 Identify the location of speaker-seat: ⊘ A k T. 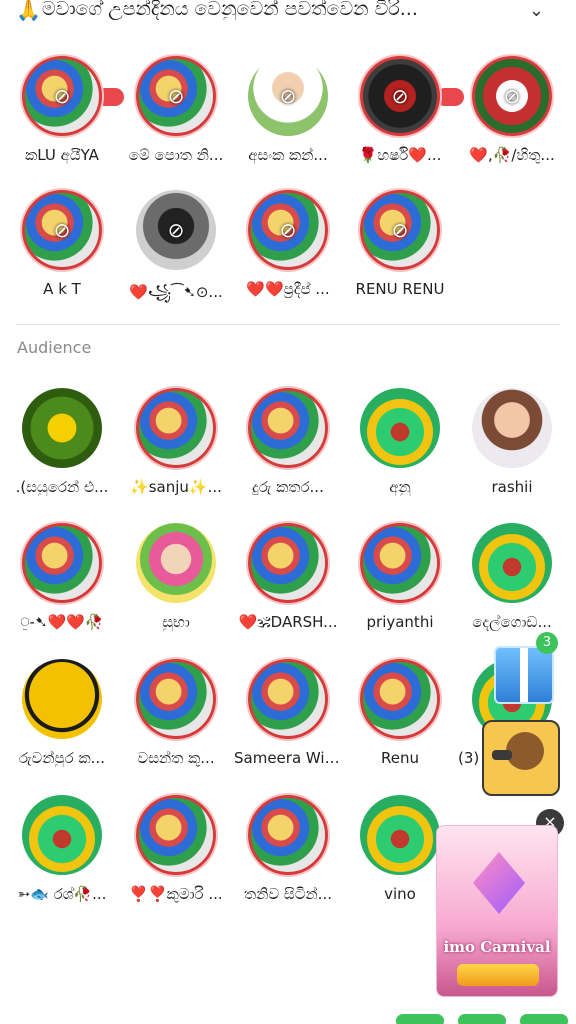
(62, 244).